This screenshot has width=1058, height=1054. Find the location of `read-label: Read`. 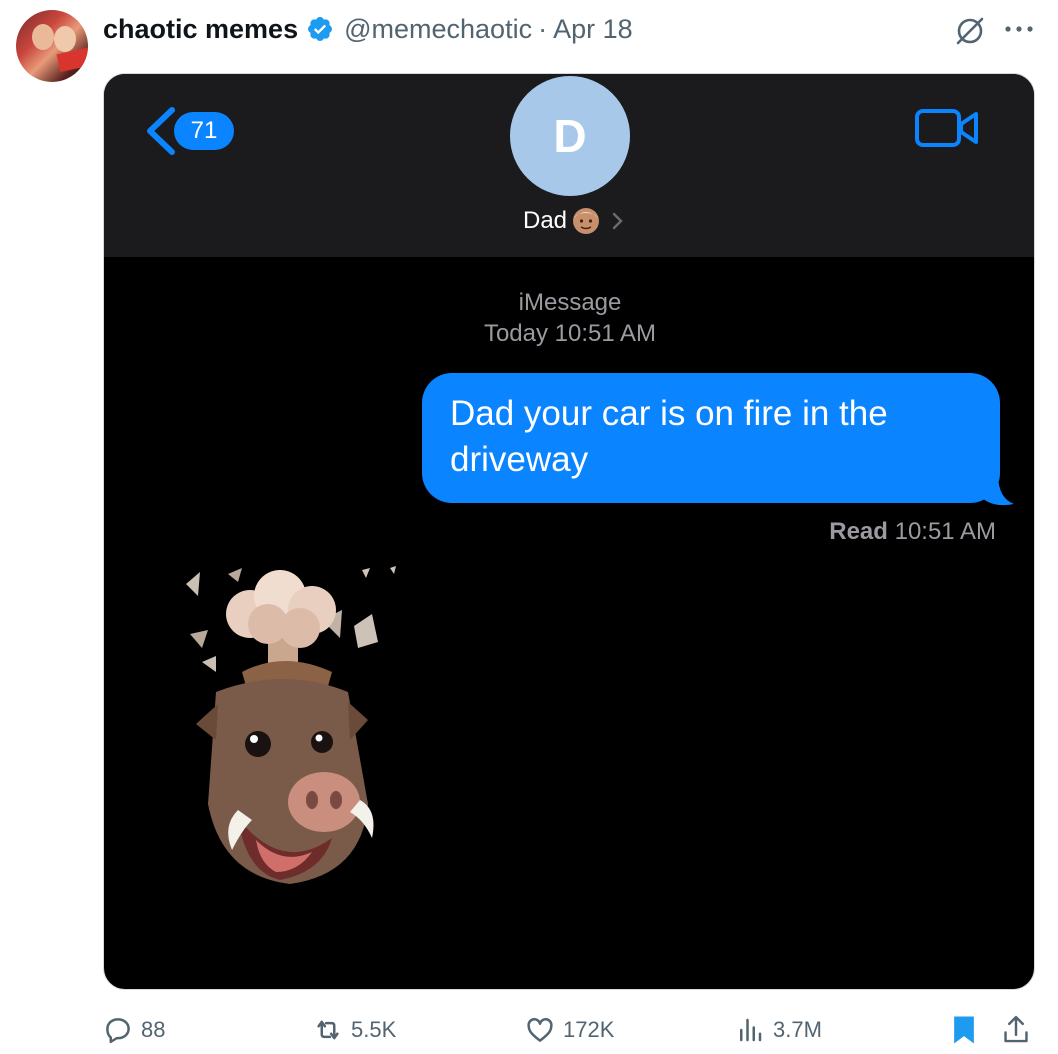

read-label: Read is located at coordinates (858, 531).